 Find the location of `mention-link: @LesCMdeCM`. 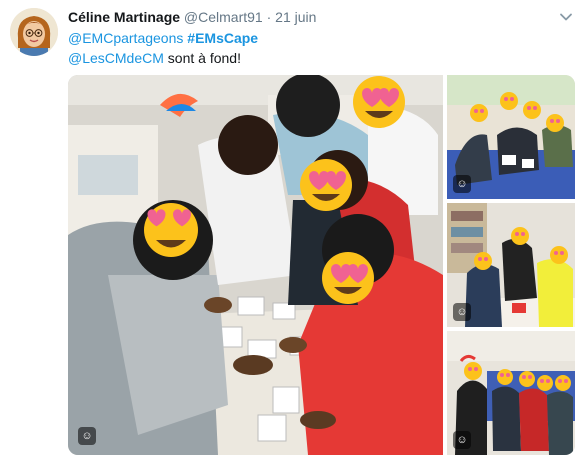

mention-link: @LesCMdeCM is located at coordinates (116, 58).